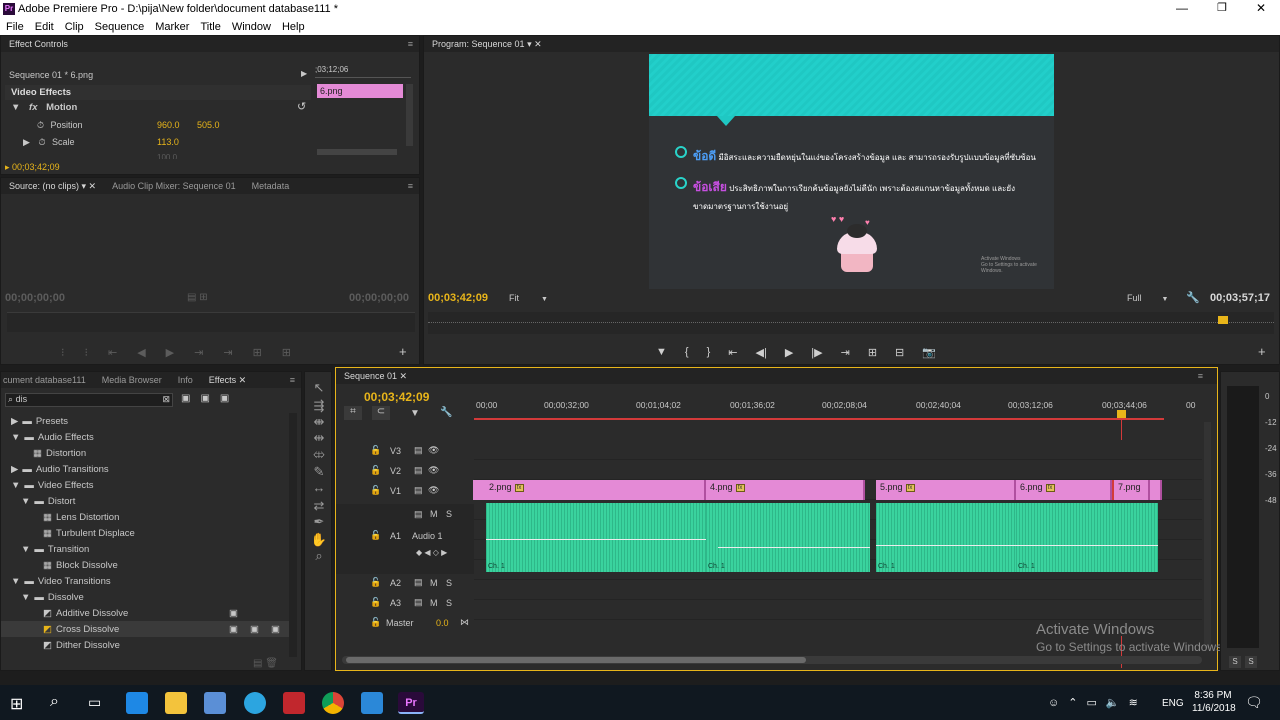 The width and height of the screenshot is (1280, 720). Describe the element at coordinates (54, 702) in the screenshot. I see `search-icon: ⌕` at that location.